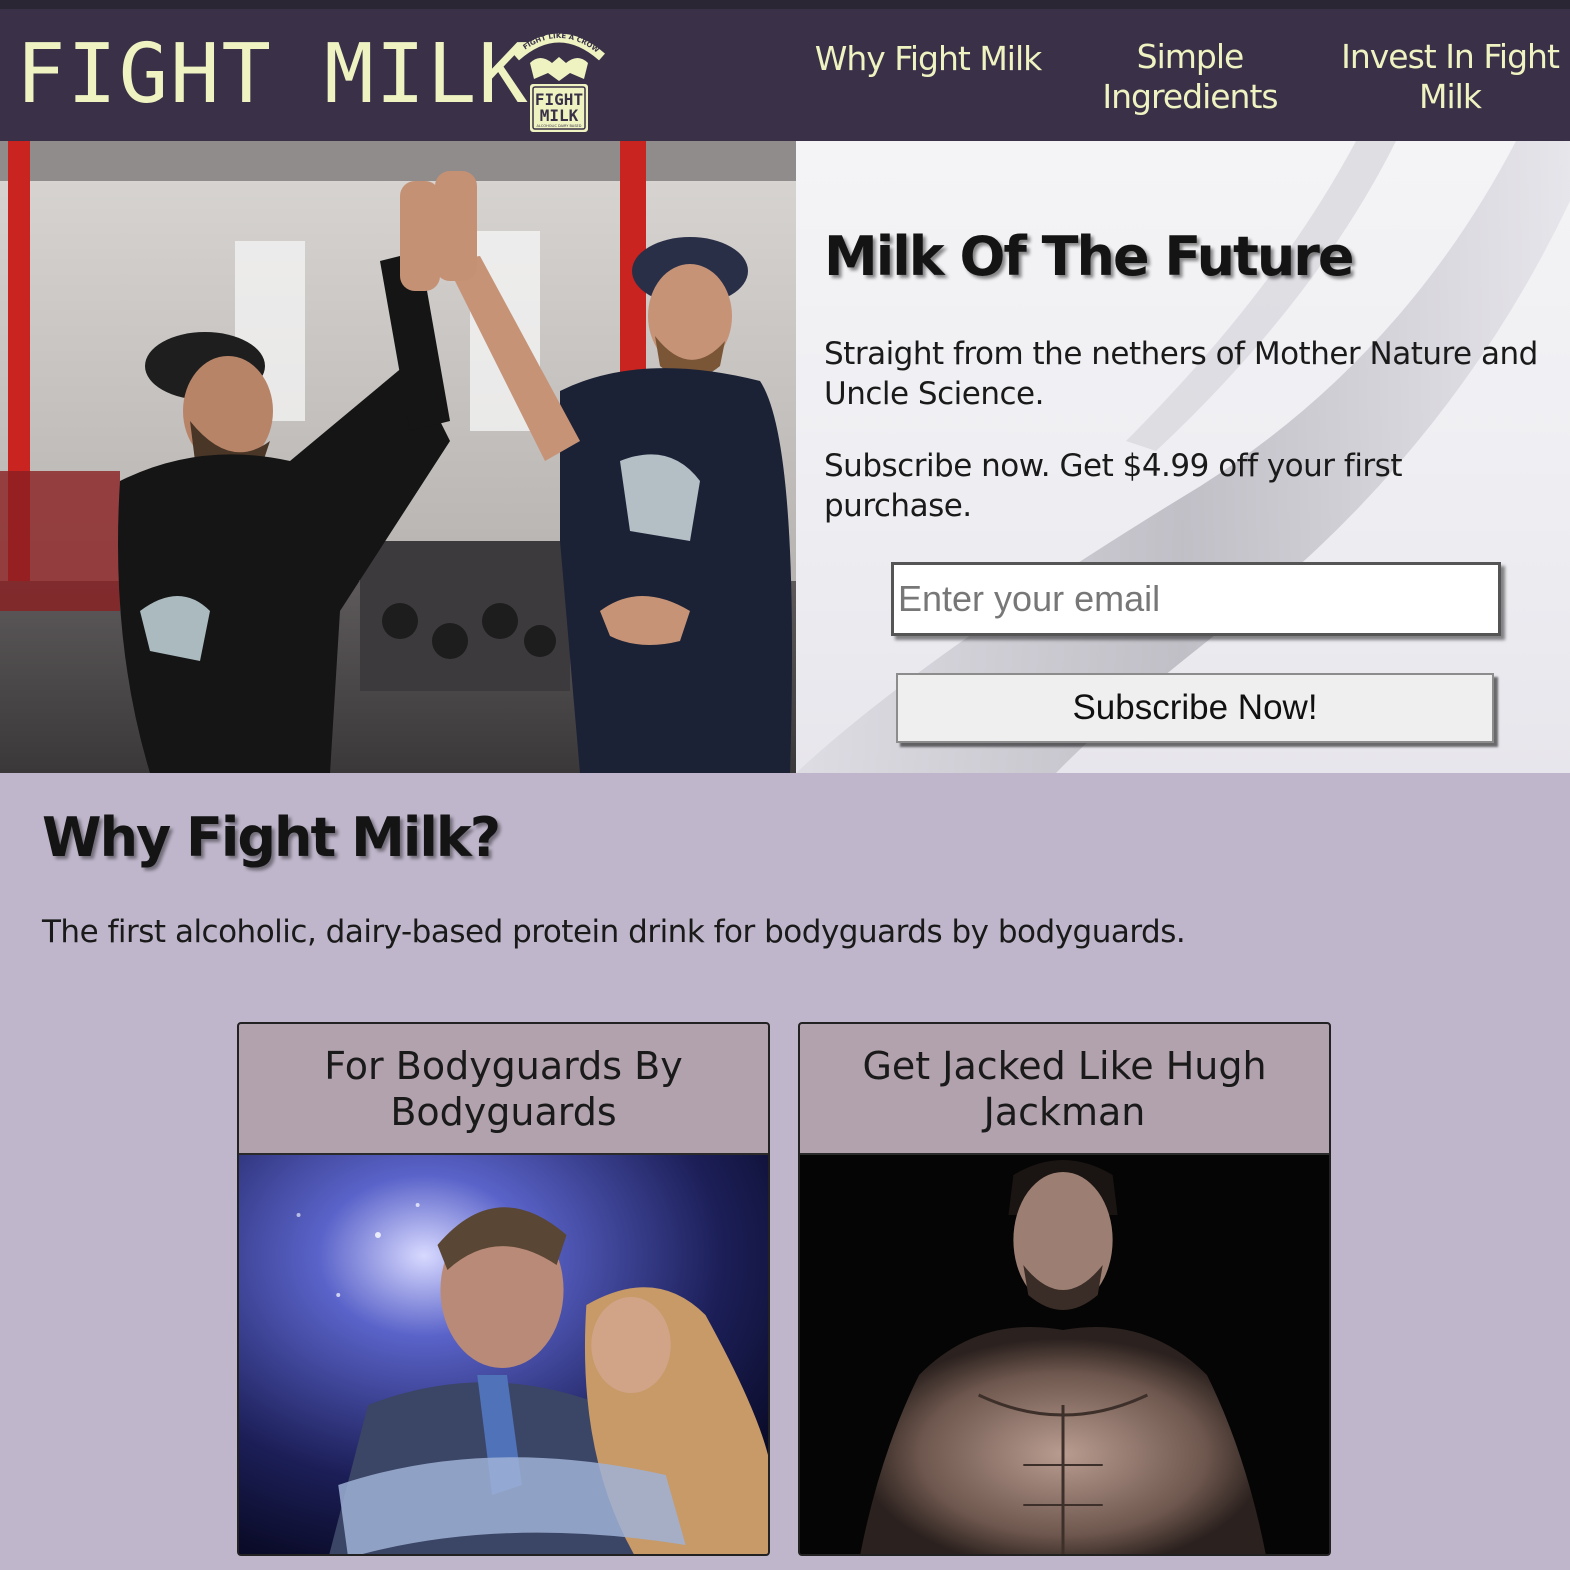 The height and width of the screenshot is (1570, 1570). What do you see at coordinates (503, 1089) in the screenshot?
I see `card-title: For Bodyguards By Bodyguards` at bounding box center [503, 1089].